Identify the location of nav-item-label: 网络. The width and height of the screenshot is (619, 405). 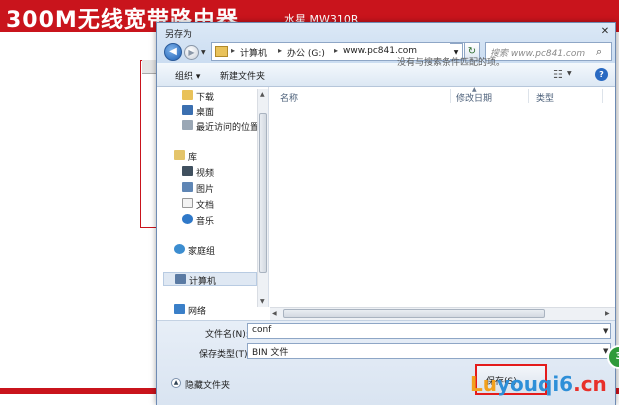
(197, 312).